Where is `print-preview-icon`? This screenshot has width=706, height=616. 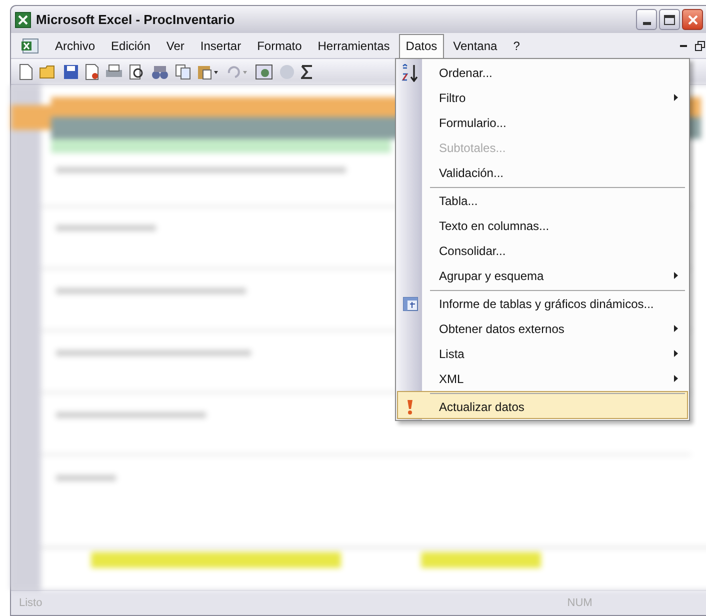
print-preview-icon is located at coordinates (137, 72).